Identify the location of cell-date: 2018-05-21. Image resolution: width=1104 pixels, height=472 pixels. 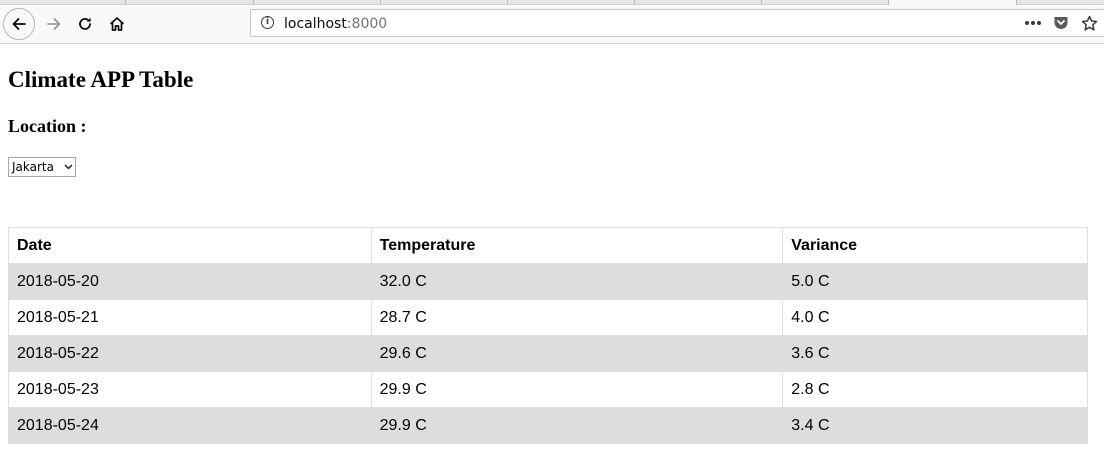
(190, 317).